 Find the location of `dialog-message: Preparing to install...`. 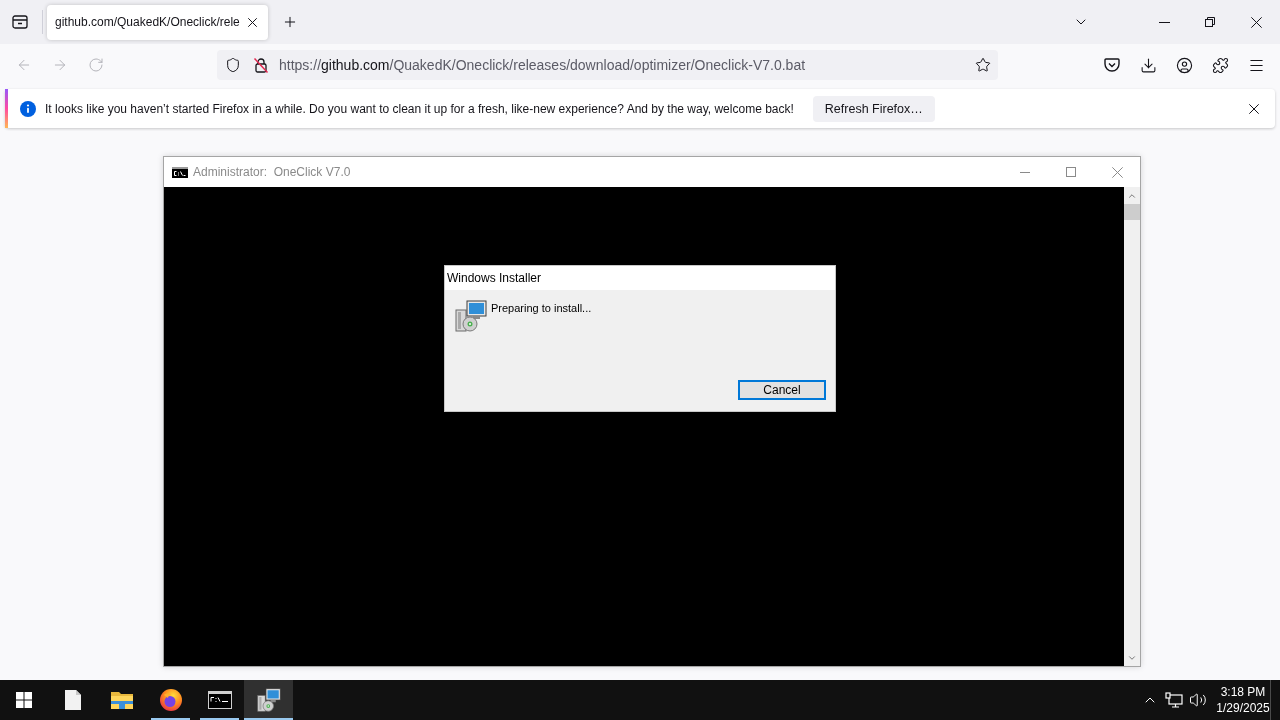

dialog-message: Preparing to install... is located at coordinates (541, 308).